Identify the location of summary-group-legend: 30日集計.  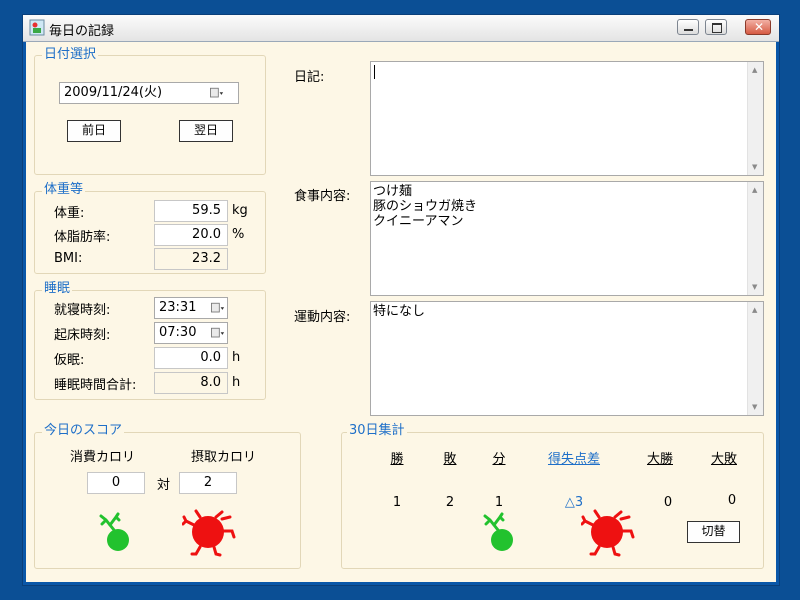
(377, 430).